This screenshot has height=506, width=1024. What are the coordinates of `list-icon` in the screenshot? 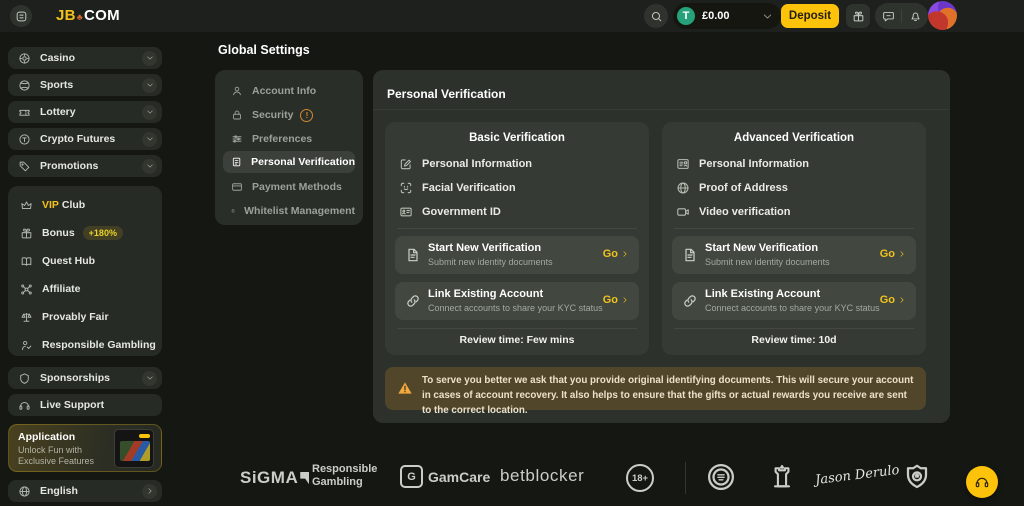 It's located at (233, 211).